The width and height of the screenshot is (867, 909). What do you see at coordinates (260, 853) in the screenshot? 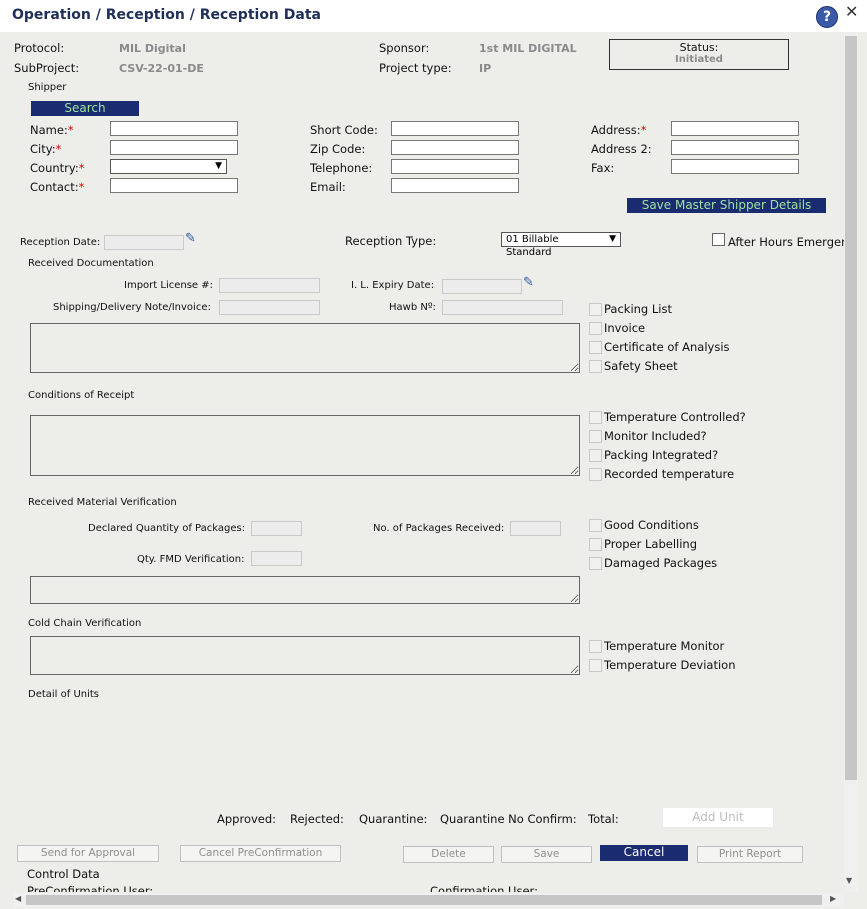
I see `cancel-preconfirmation-button: Cancel PreConfirmation` at bounding box center [260, 853].